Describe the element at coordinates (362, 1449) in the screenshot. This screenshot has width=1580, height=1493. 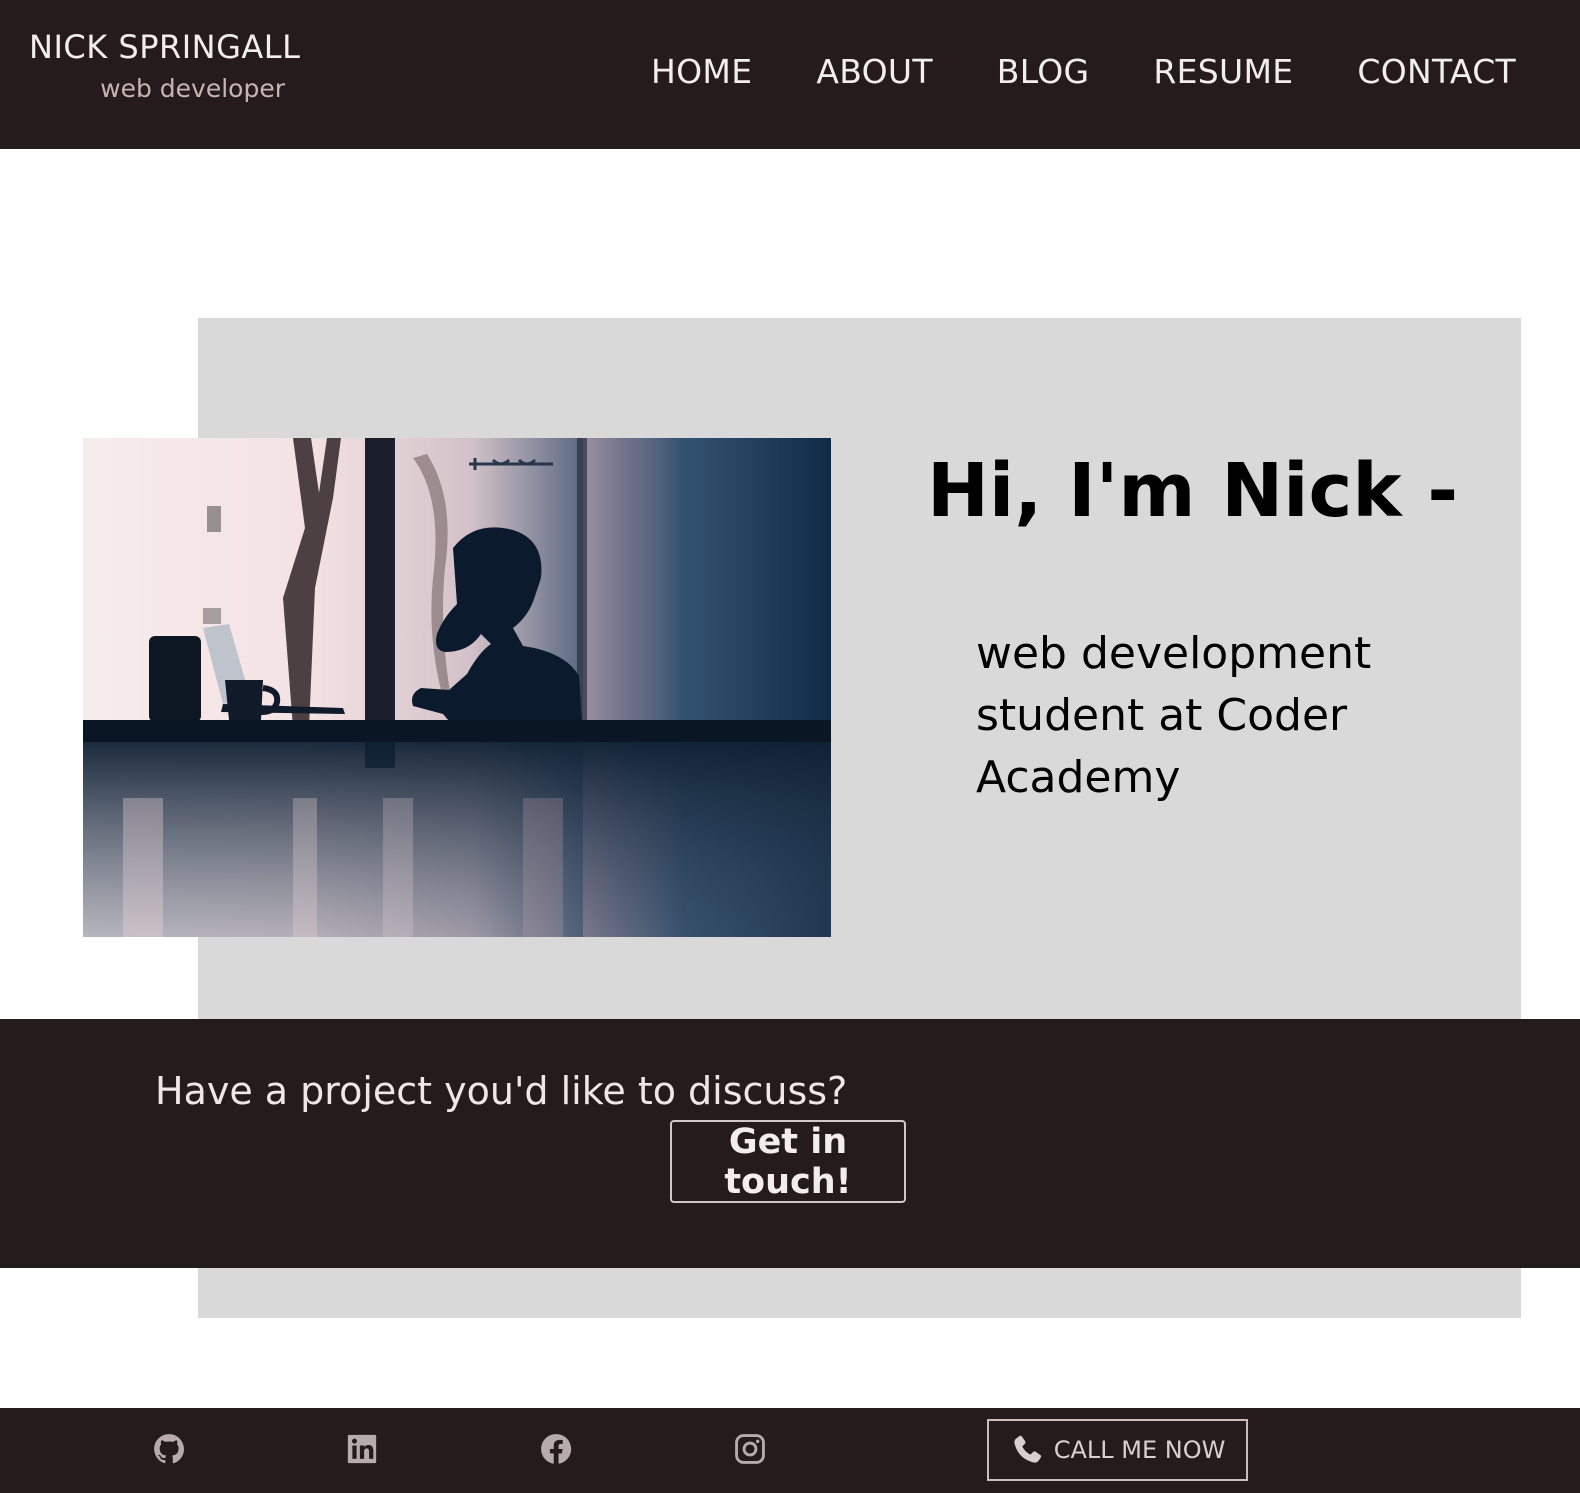
I see `linkedin-icon` at that location.